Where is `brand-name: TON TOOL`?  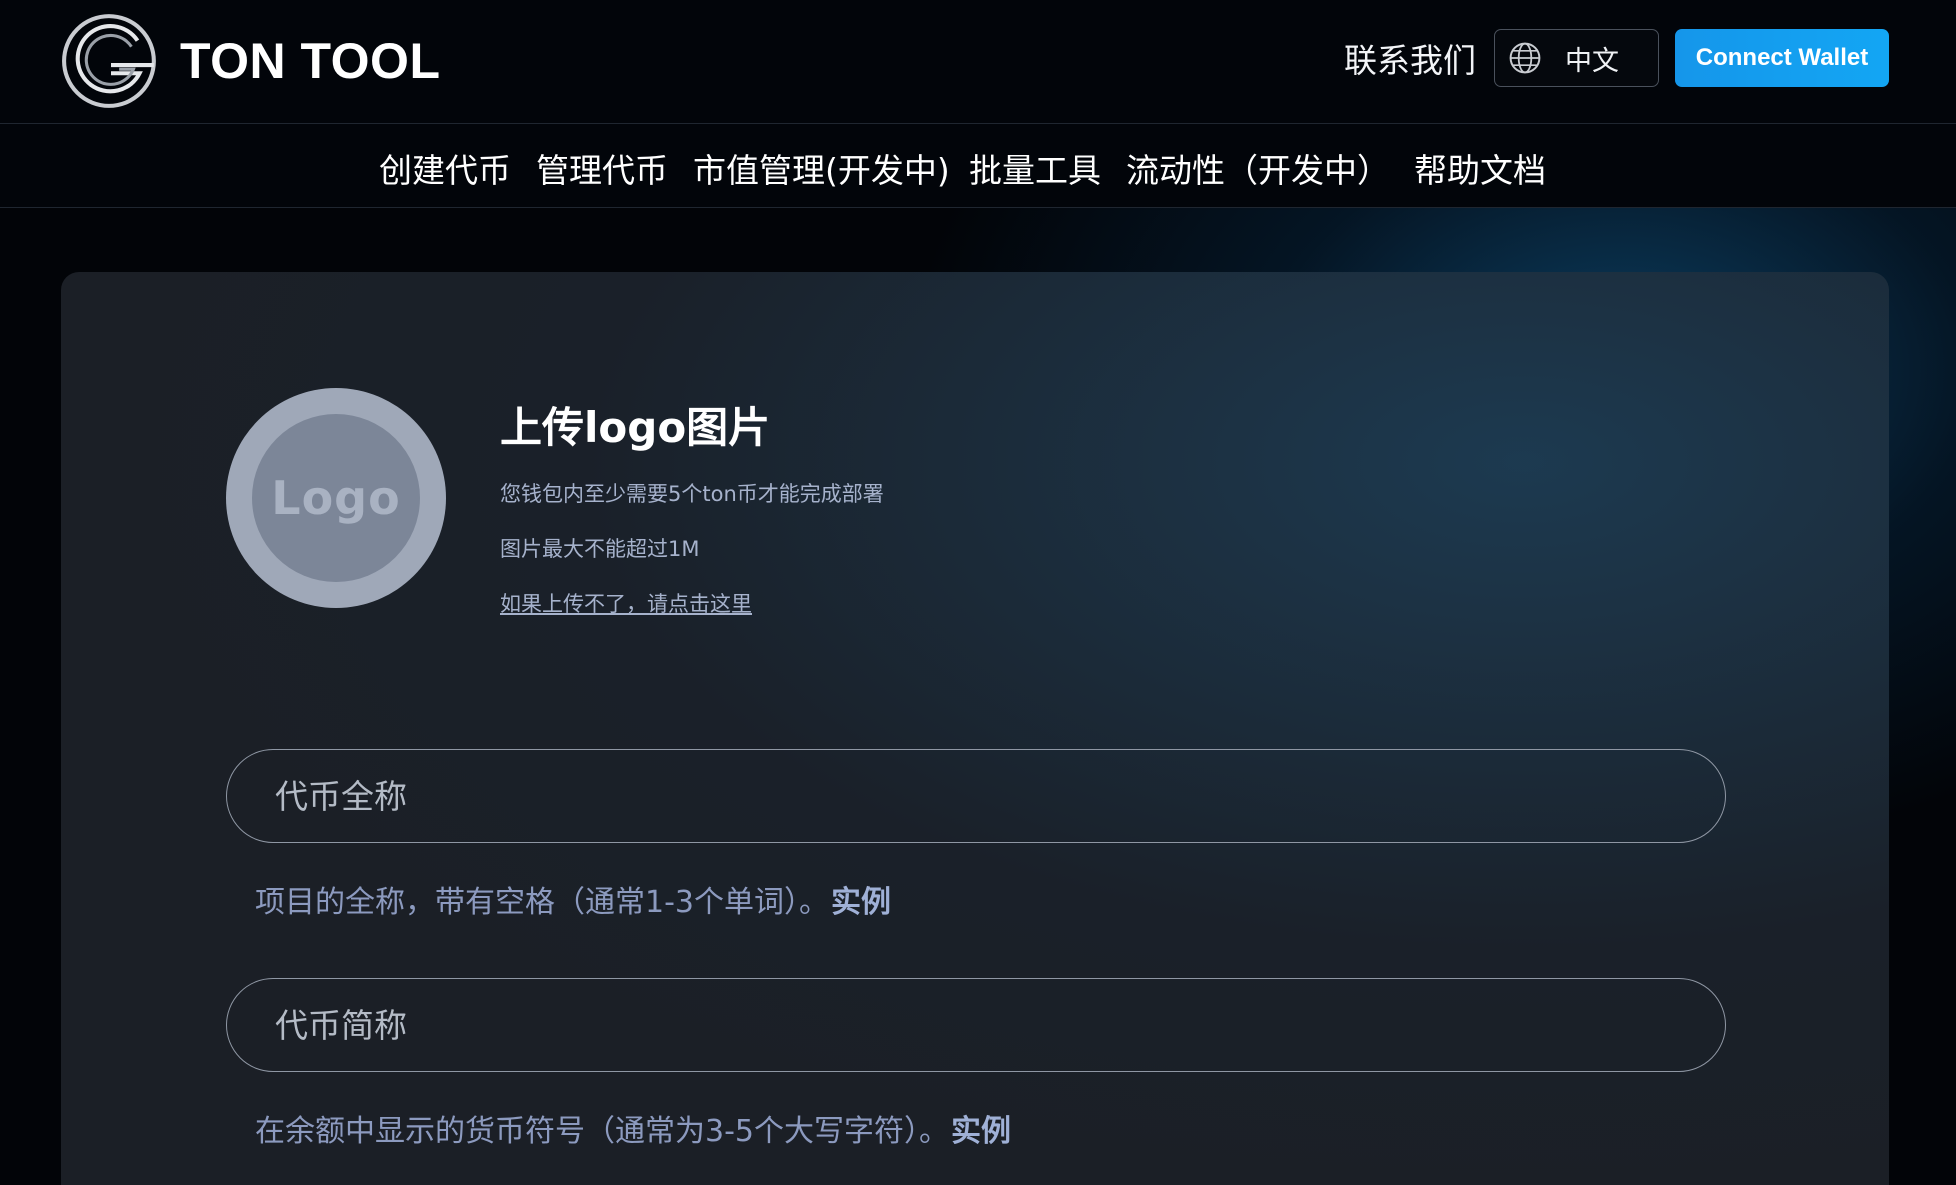
brand-name: TON TOOL is located at coordinates (310, 61).